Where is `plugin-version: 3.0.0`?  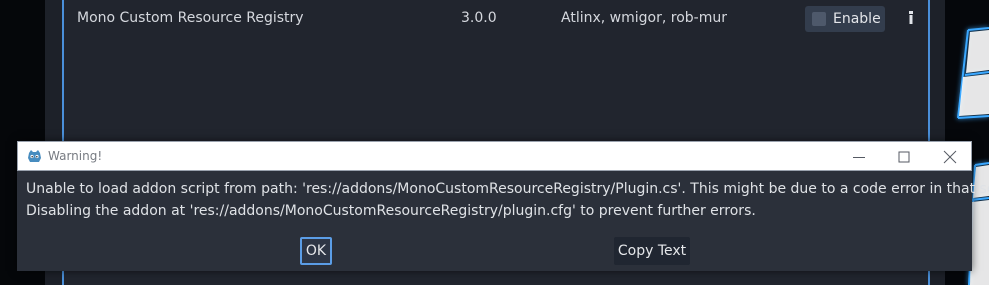 plugin-version: 3.0.0 is located at coordinates (479, 18).